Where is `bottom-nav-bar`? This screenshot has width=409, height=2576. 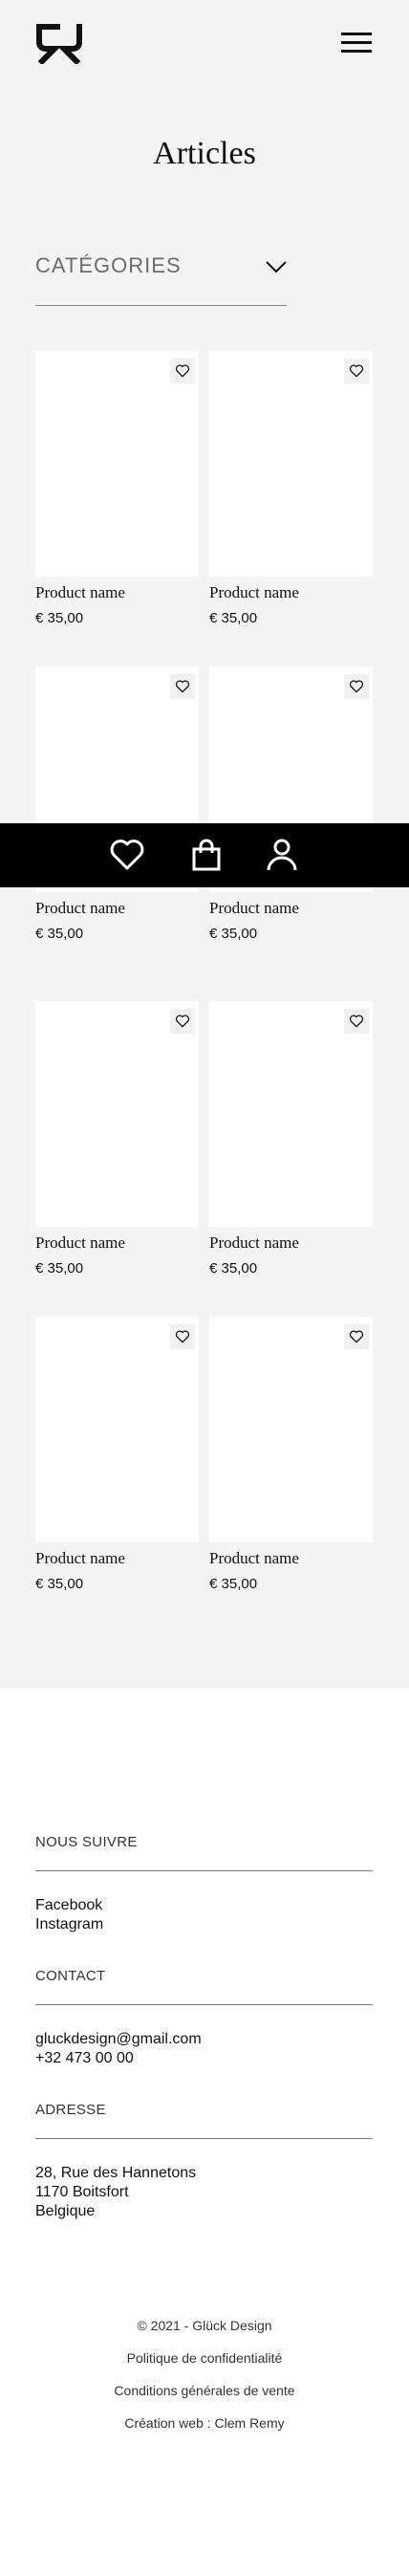
bottom-nav-bar is located at coordinates (204, 855).